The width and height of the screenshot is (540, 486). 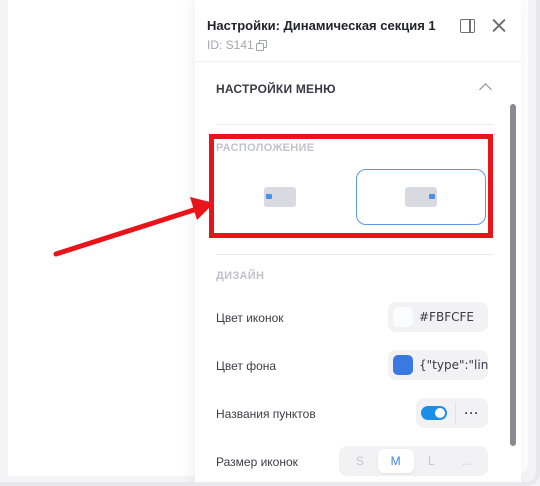 What do you see at coordinates (446, 317) in the screenshot?
I see `icon-color-value: #FBFCFE` at bounding box center [446, 317].